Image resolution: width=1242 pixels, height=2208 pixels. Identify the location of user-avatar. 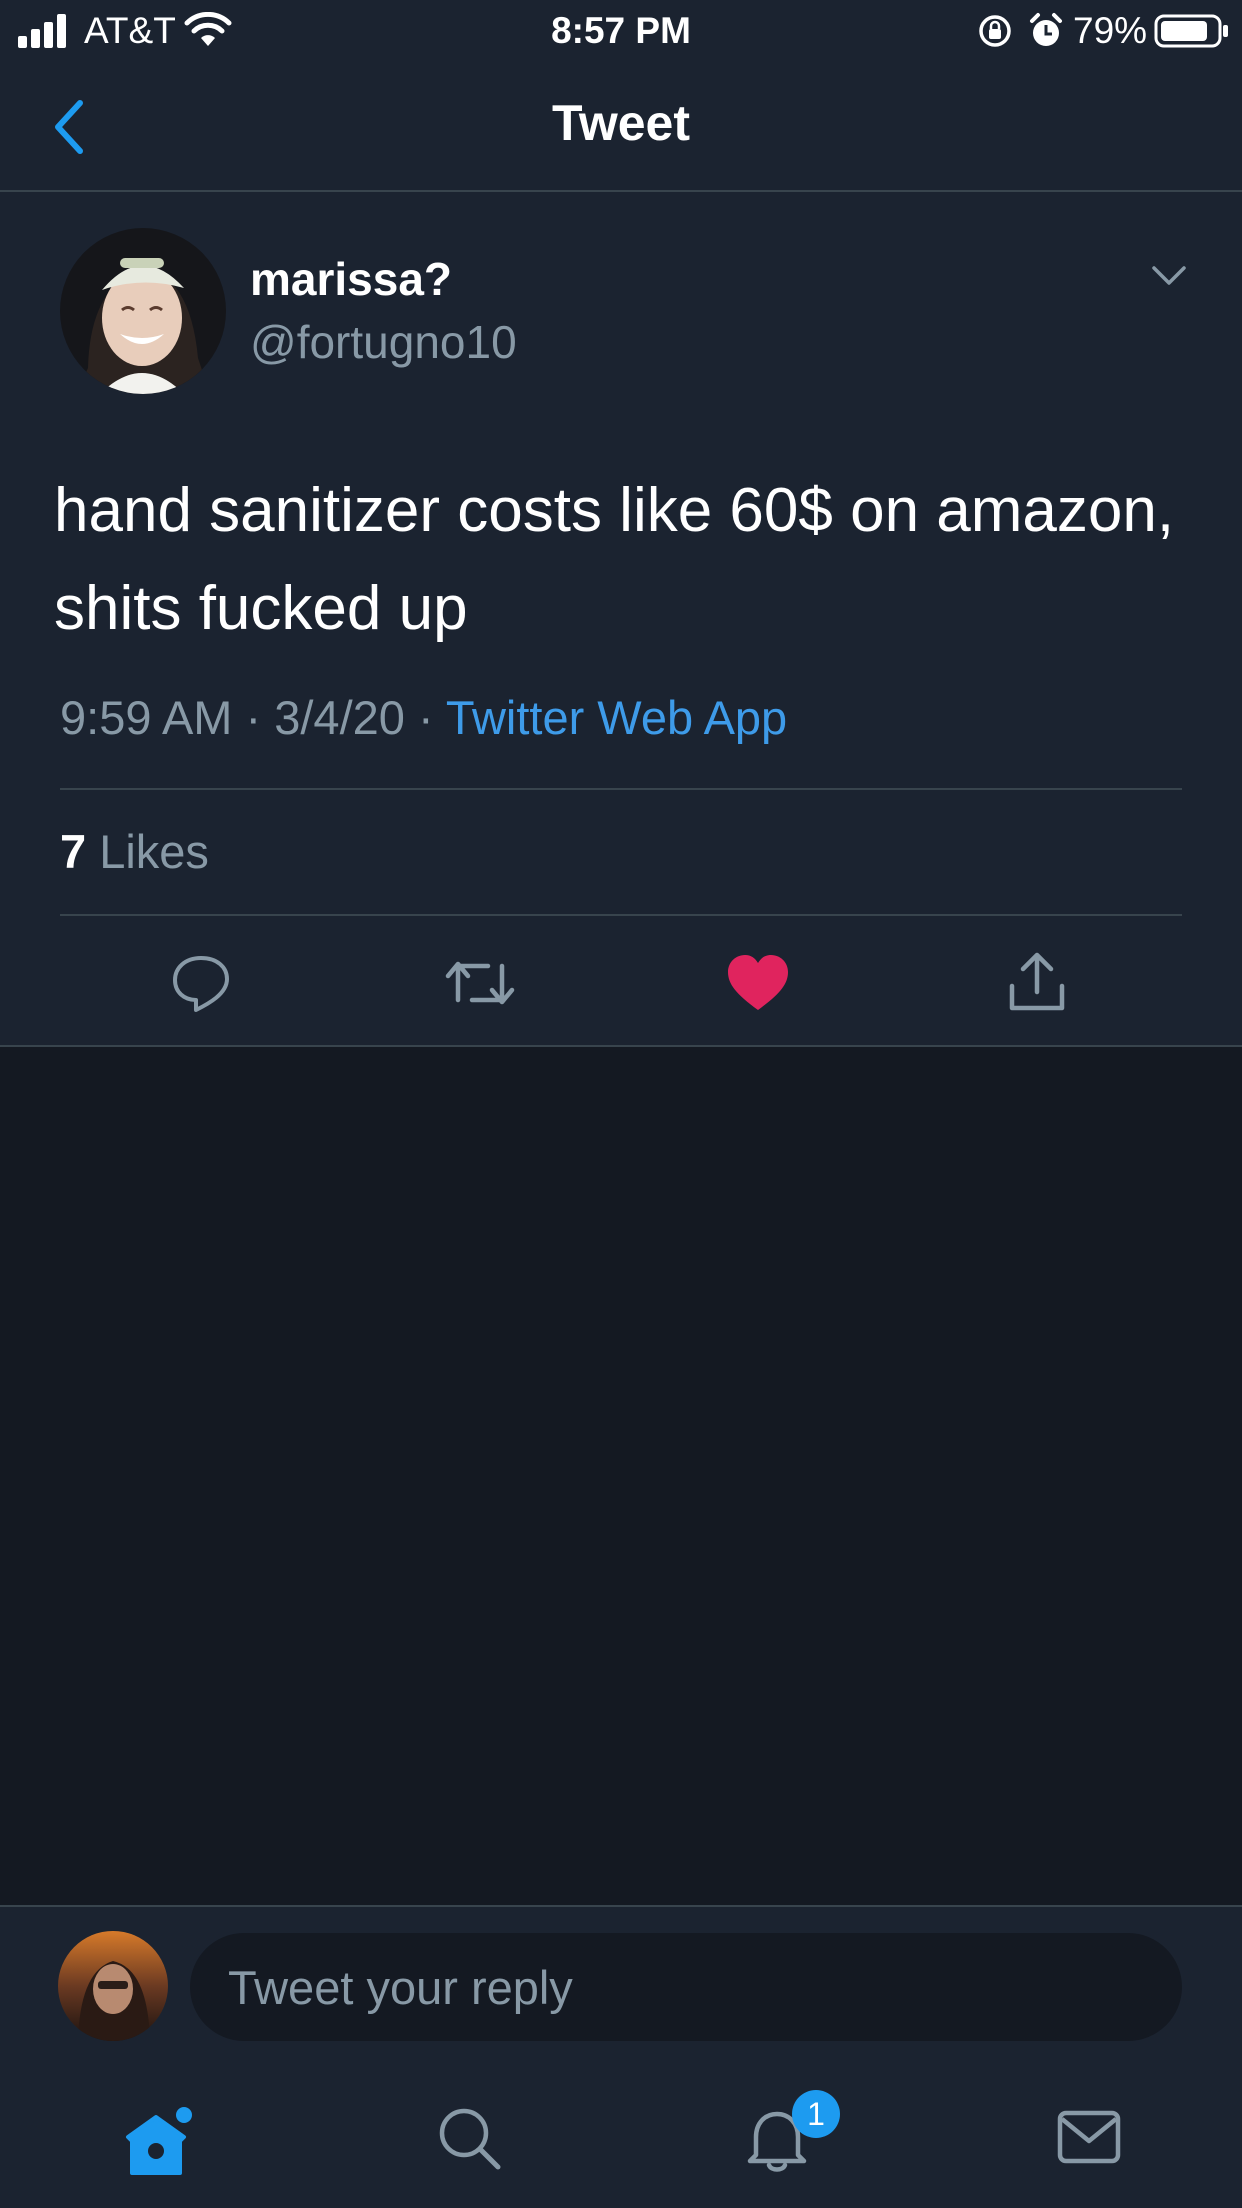
(113, 1986).